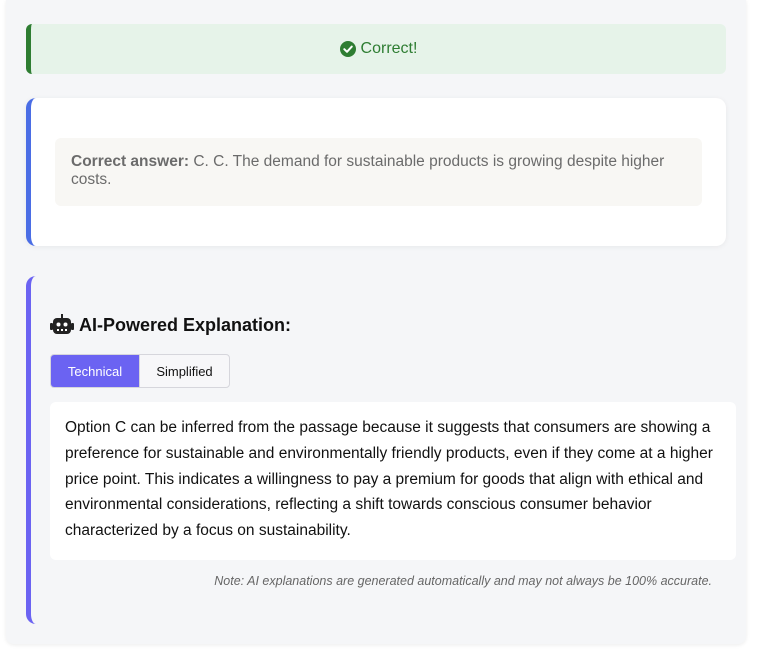 The height and width of the screenshot is (662, 762). What do you see at coordinates (62, 325) in the screenshot?
I see `robot-icon` at bounding box center [62, 325].